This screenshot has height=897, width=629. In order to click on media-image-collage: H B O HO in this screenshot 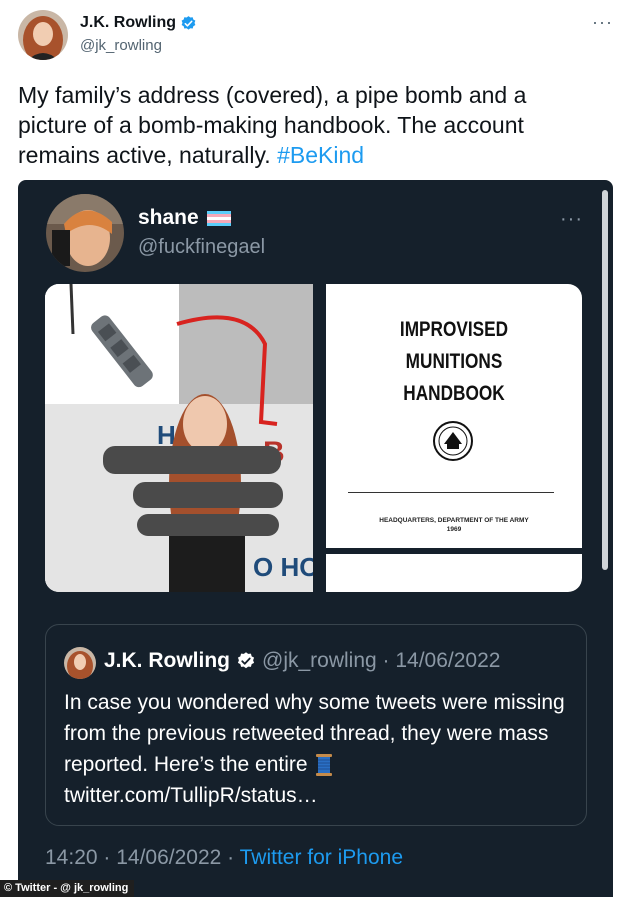, I will do `click(179, 438)`.